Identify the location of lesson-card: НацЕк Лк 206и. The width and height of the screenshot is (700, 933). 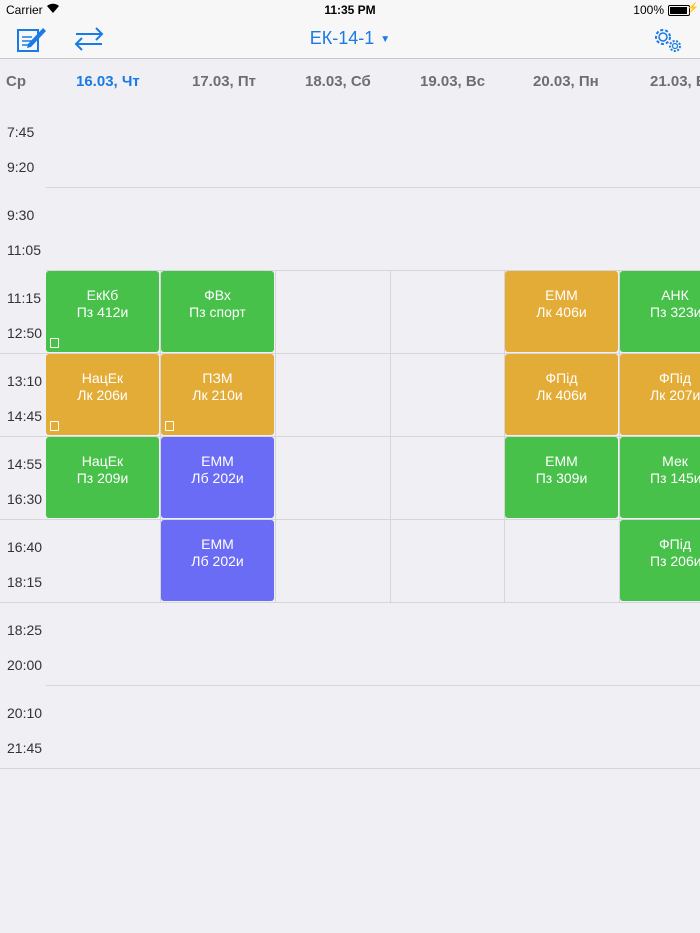
(102, 394).